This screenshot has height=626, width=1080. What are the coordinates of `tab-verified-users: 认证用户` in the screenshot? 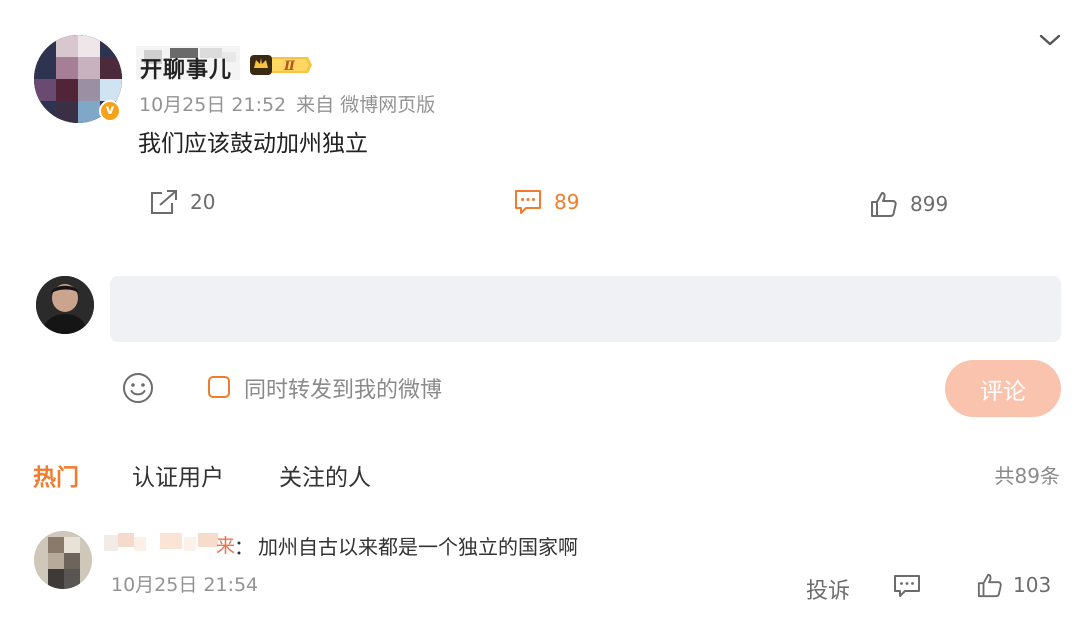 It's located at (178, 475).